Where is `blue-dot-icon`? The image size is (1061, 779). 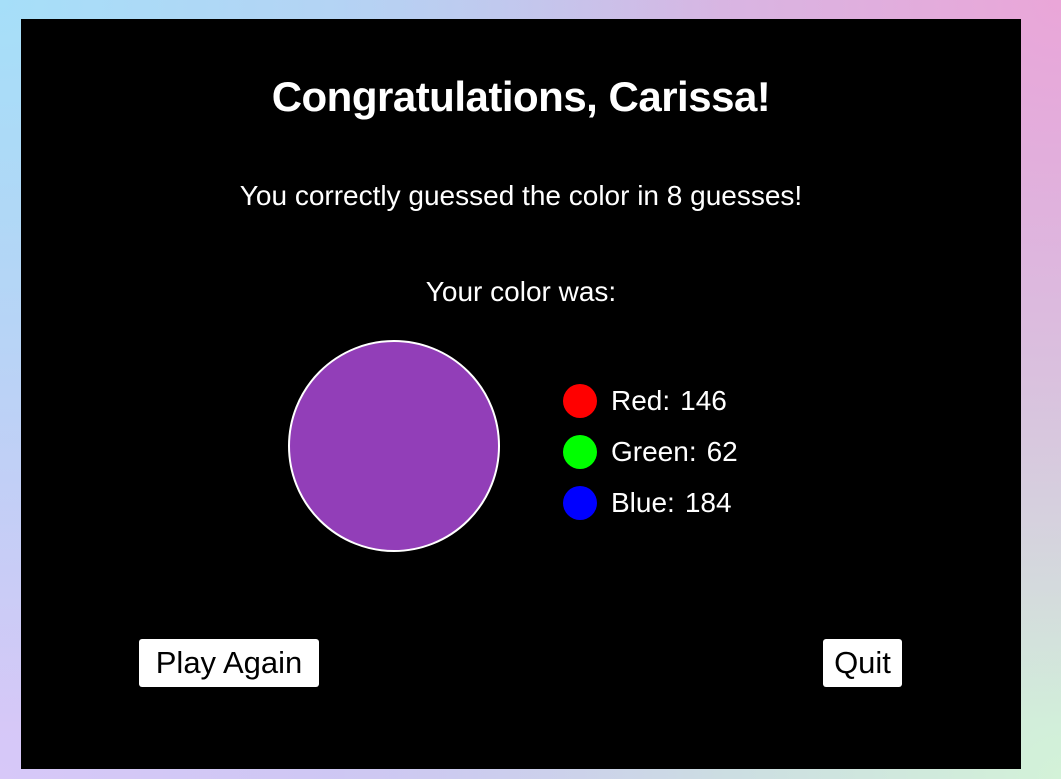 blue-dot-icon is located at coordinates (580, 502).